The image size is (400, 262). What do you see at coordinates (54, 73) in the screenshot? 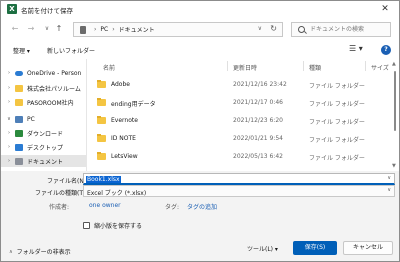
I see `sidebar-item-label: OneDrive - Person` at bounding box center [54, 73].